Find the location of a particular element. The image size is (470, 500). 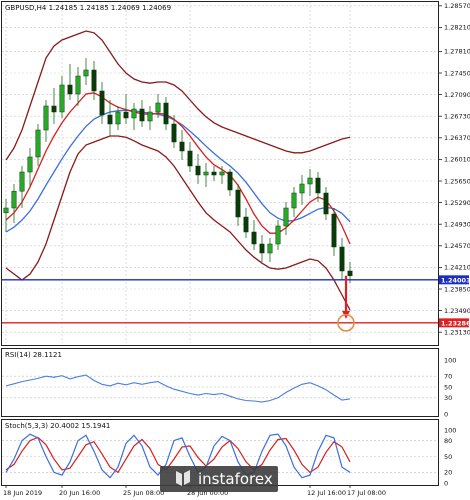

stoch-tick-label: 50 is located at coordinates (448, 457).